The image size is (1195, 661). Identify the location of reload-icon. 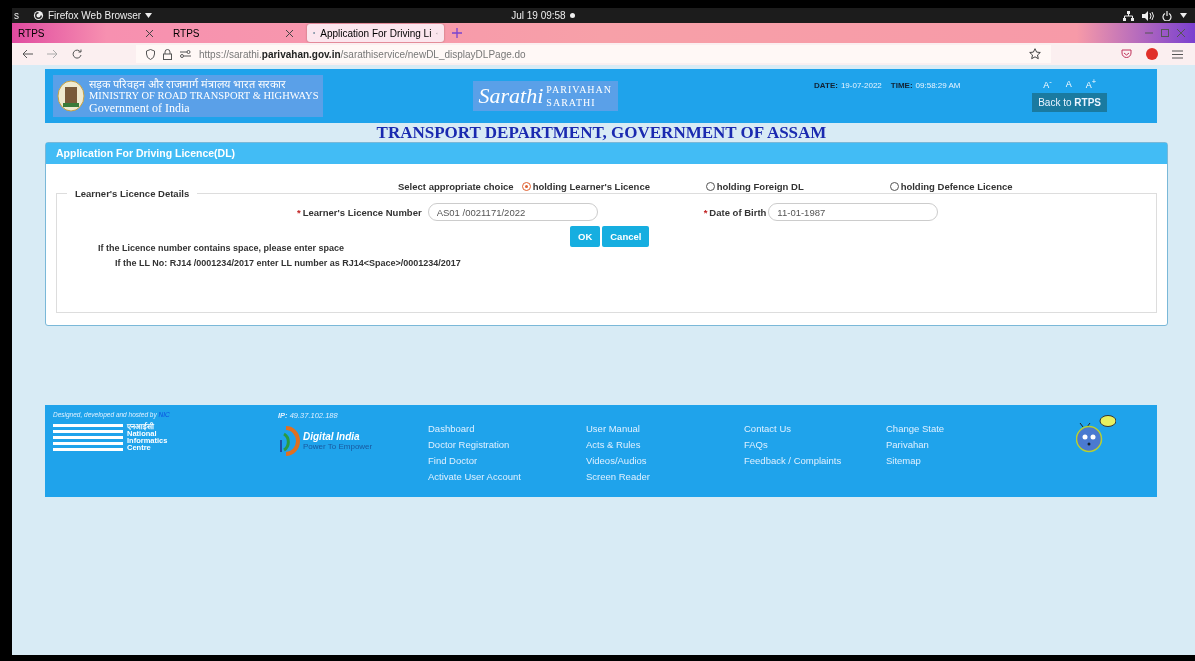
(77, 54).